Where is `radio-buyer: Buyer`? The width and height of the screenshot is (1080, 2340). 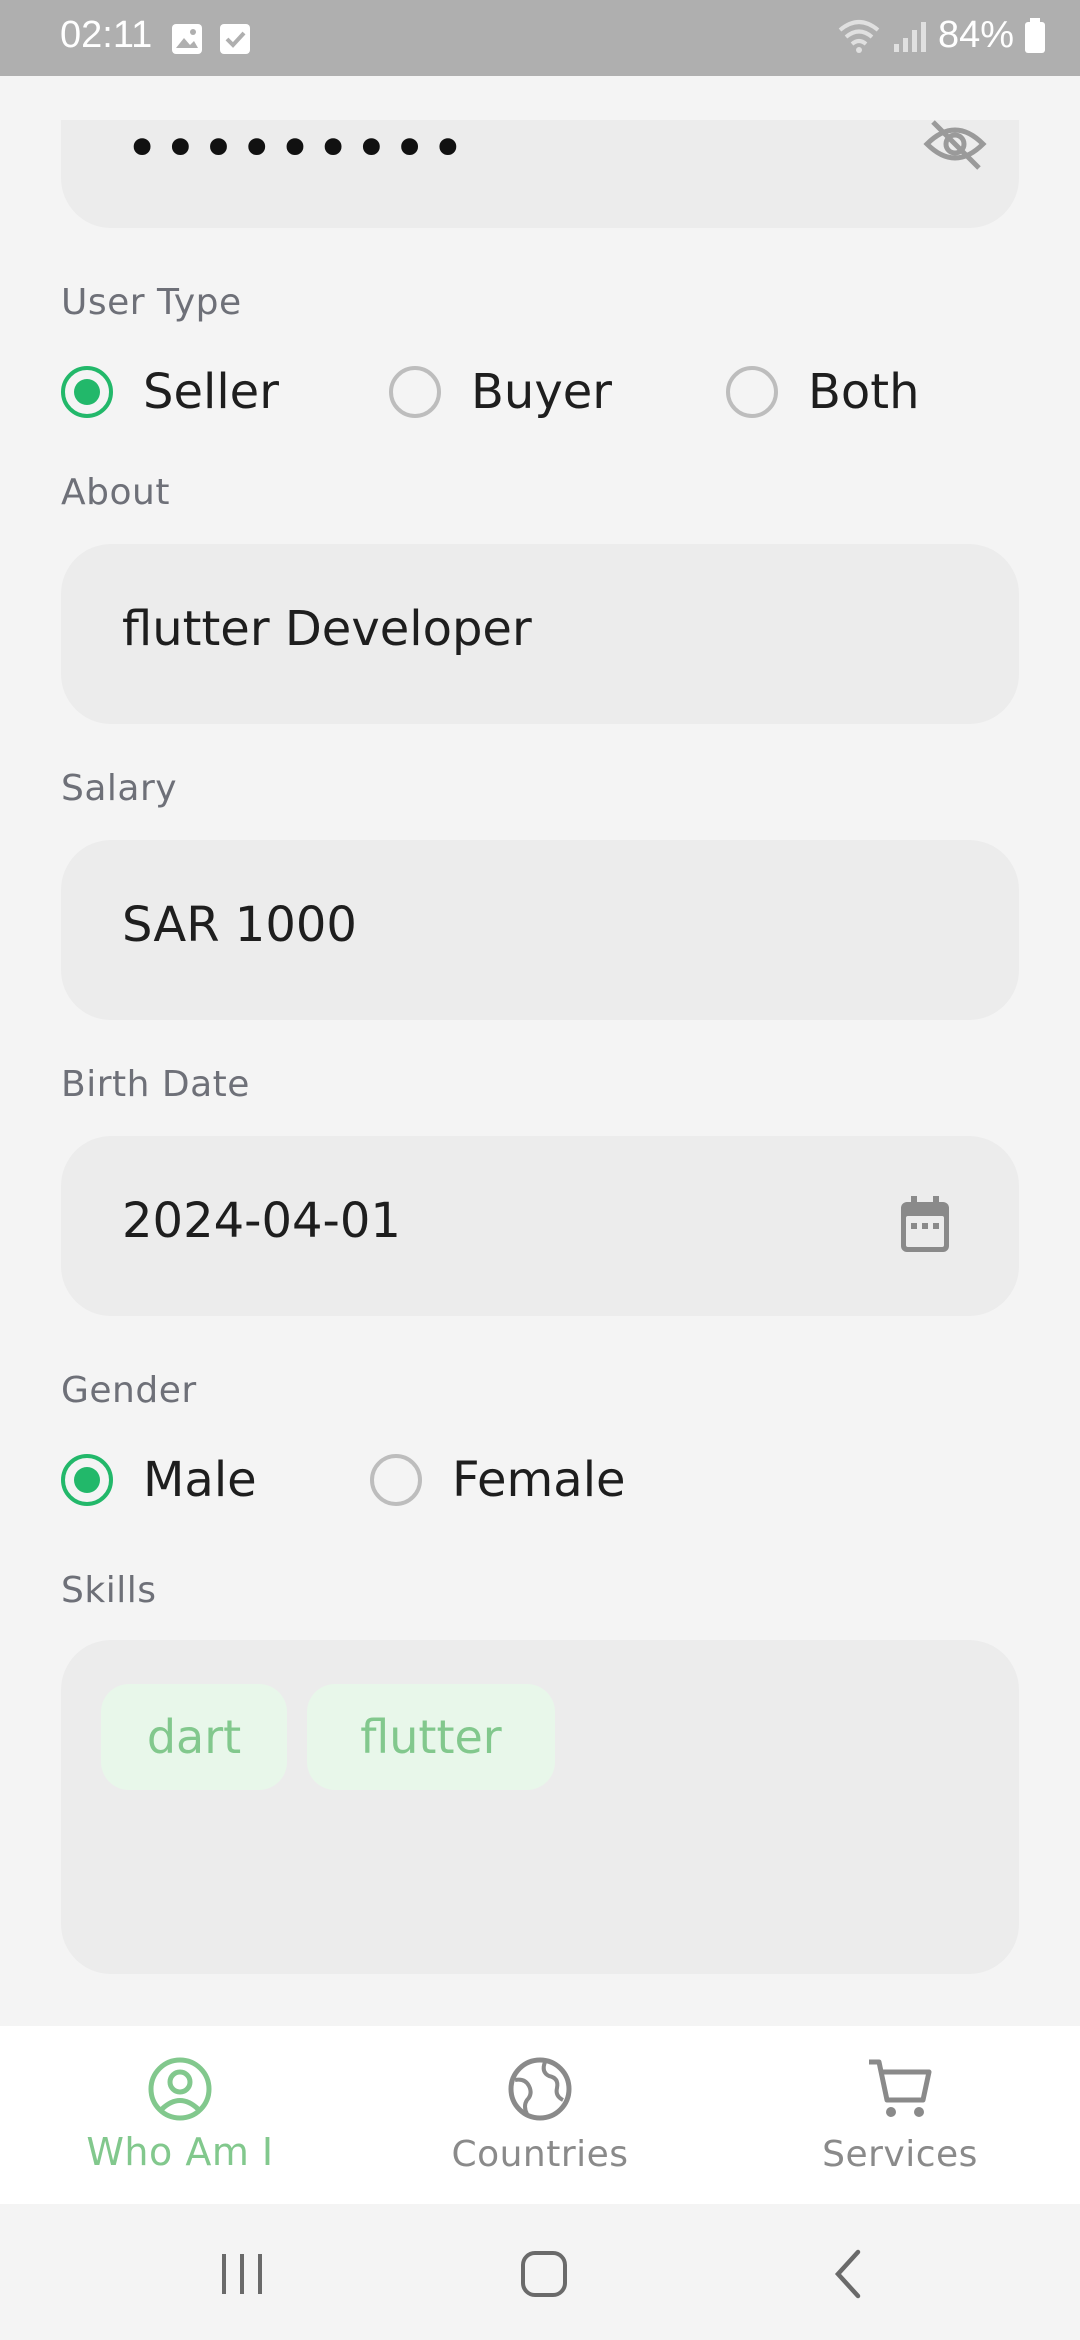
radio-buyer: Buyer is located at coordinates (500, 392).